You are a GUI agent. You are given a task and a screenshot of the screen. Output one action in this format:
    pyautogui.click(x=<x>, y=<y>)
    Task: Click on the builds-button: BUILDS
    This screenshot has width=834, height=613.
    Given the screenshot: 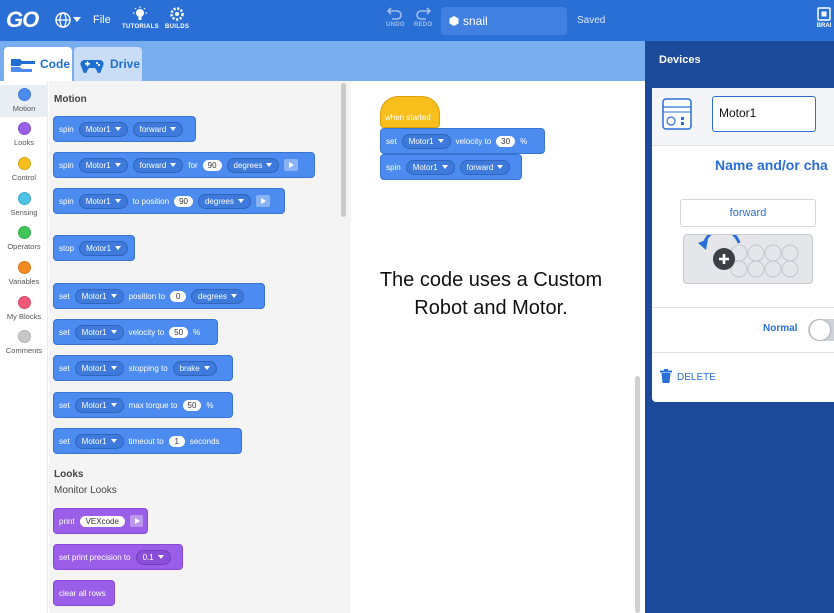 What is the action you would take?
    pyautogui.click(x=177, y=18)
    